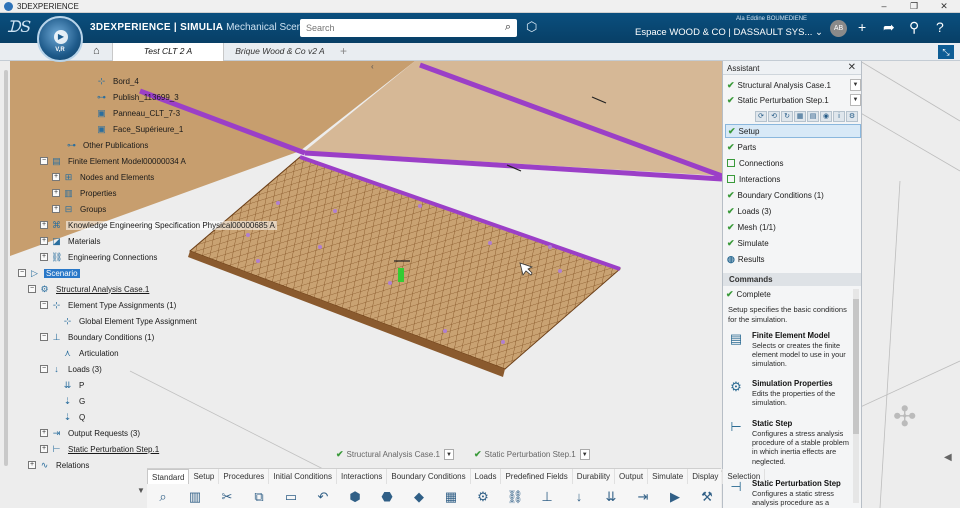 This screenshot has width=960, height=508. I want to click on expand-right-icon: ◀, so click(948, 457).